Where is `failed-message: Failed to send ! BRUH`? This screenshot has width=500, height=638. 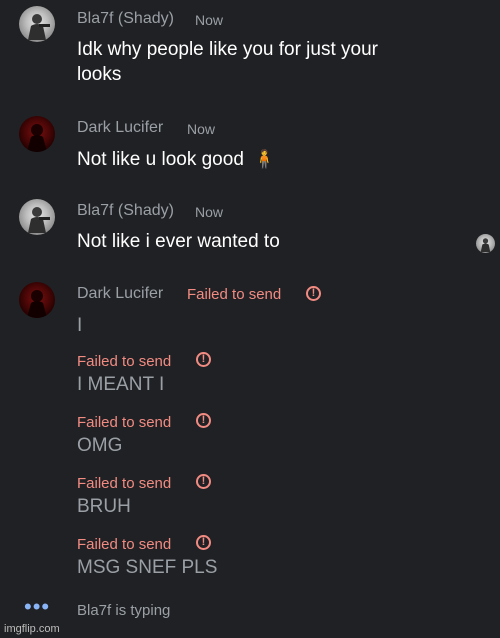 failed-message: Failed to send ! BRUH is located at coordinates (250, 497).